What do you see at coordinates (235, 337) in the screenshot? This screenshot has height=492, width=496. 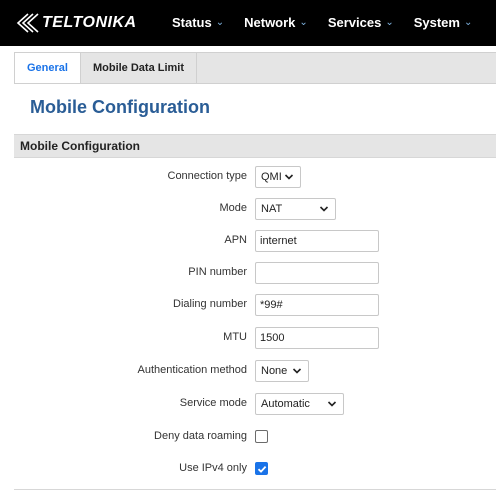 I see `mtu-label: MTU` at bounding box center [235, 337].